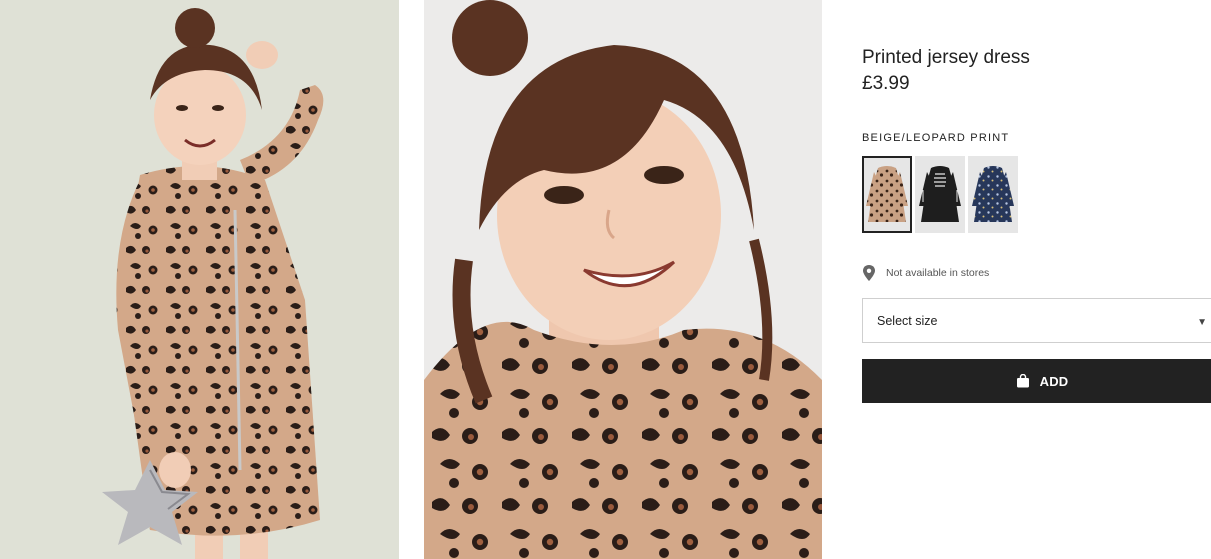 Image resolution: width=1211 pixels, height=559 pixels. I want to click on swatch-navy-print, so click(993, 194).